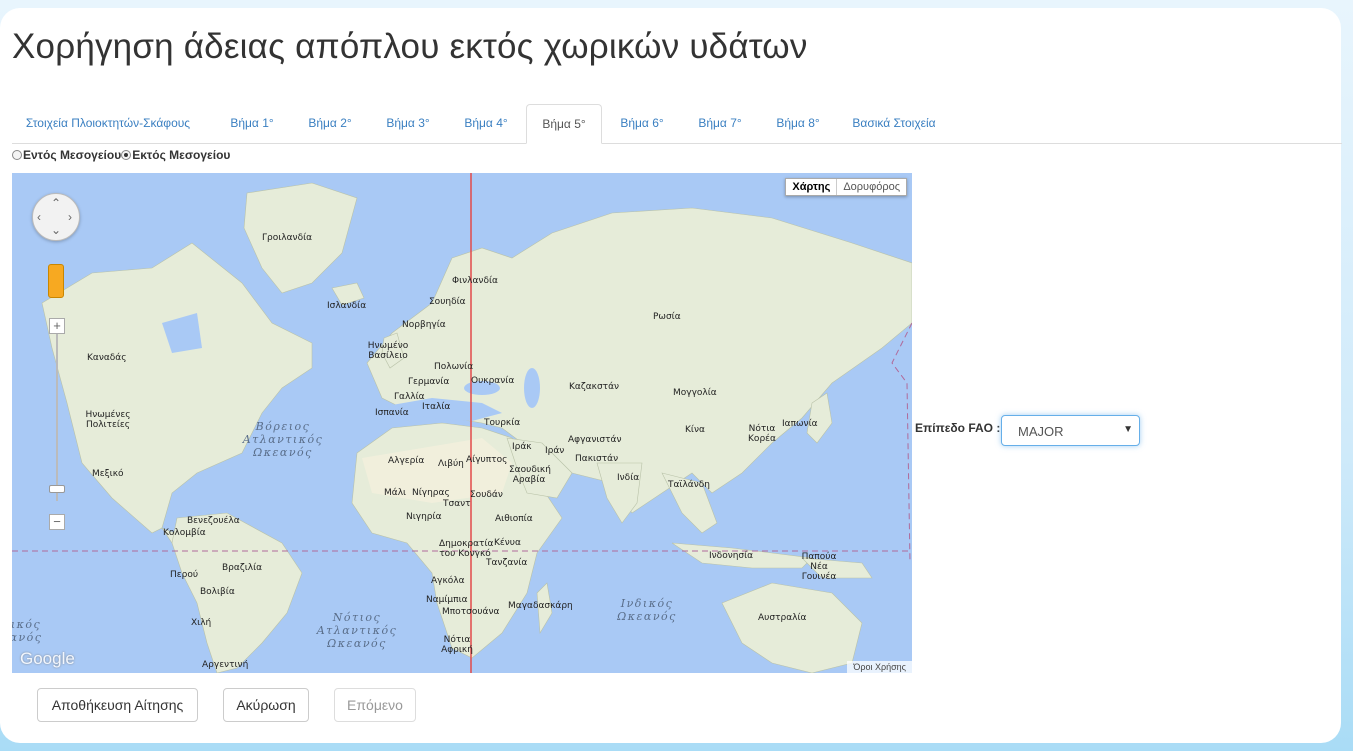  Describe the element at coordinates (507, 543) in the screenshot. I see `map-label-kenya: Κένυα` at that location.